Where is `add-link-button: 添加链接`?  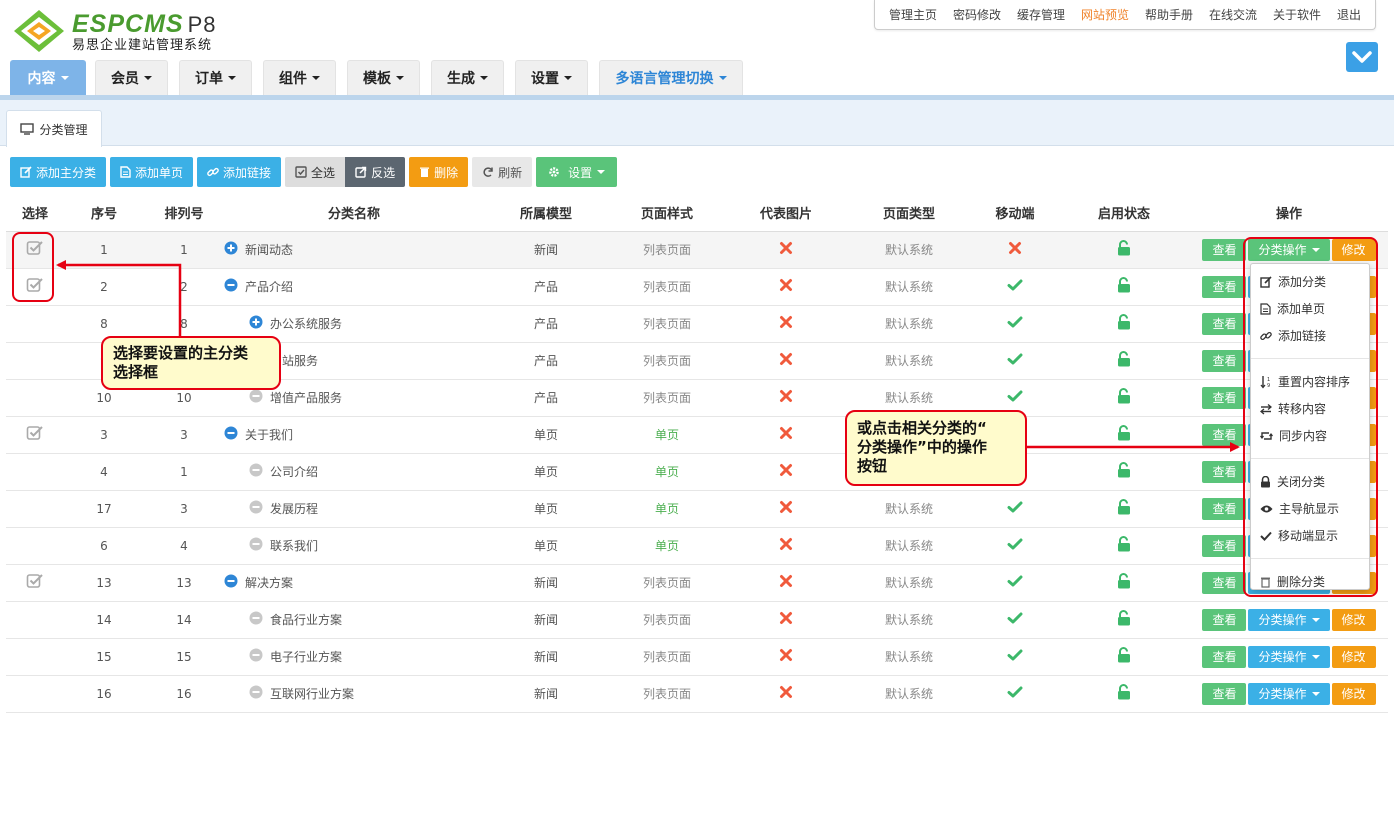
add-link-button: 添加链接 is located at coordinates (239, 172).